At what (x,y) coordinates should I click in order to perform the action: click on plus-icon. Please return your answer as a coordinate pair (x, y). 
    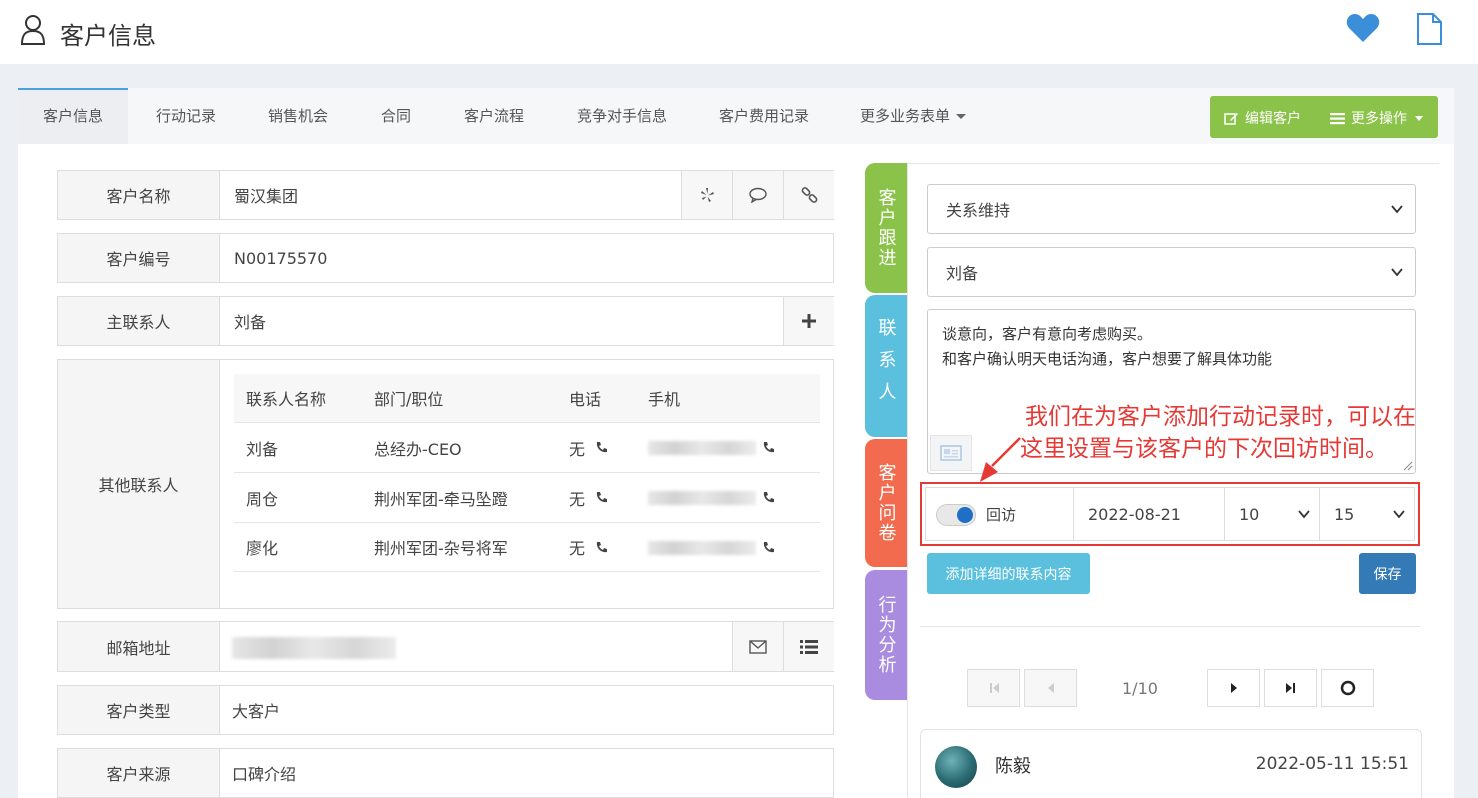
    Looking at the image, I should click on (809, 321).